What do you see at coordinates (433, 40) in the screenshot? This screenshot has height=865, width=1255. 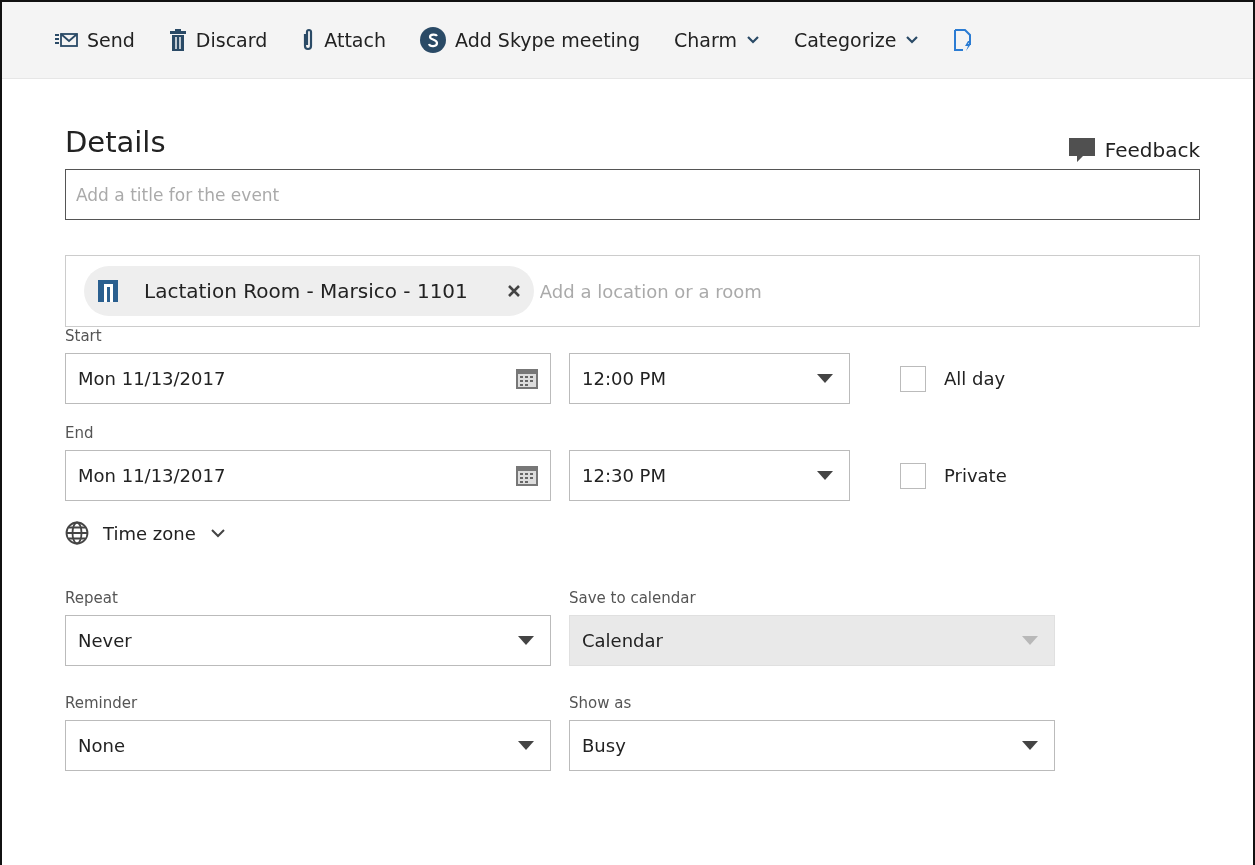 I see `skype-icon` at bounding box center [433, 40].